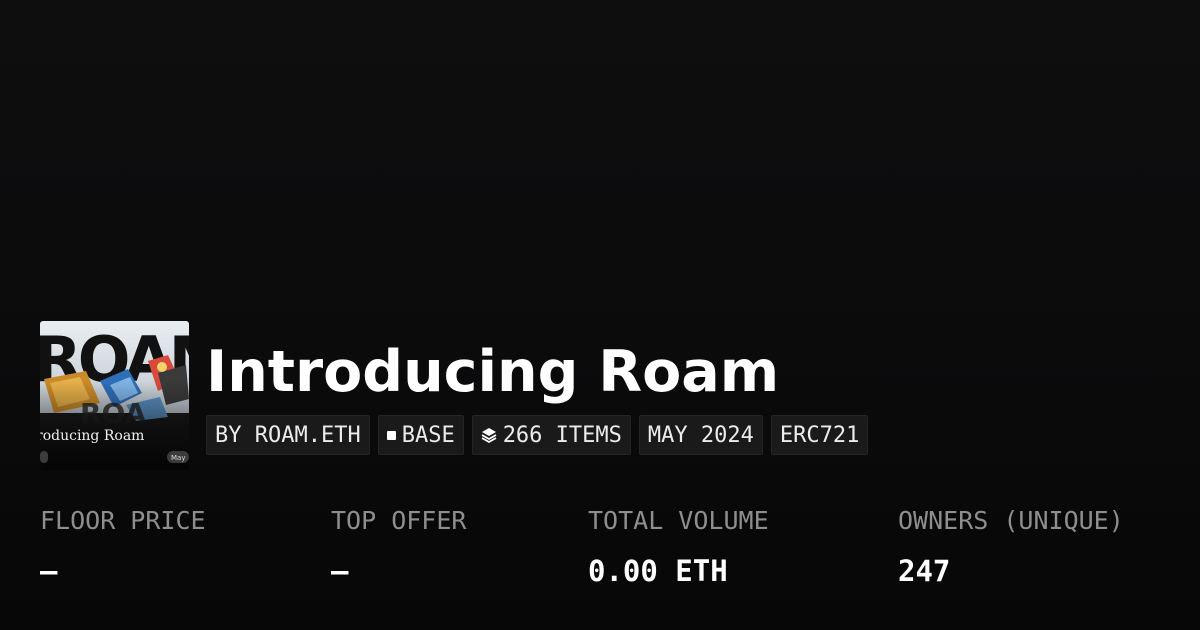 The image size is (1200, 630). I want to click on stat-value: 247, so click(924, 571).